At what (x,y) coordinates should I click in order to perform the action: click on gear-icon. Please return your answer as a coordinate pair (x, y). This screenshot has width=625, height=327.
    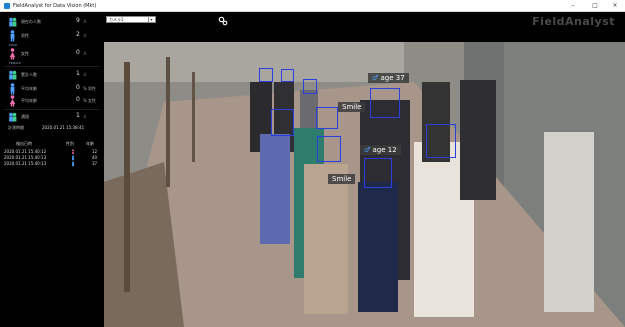
    Looking at the image, I should click on (223, 21).